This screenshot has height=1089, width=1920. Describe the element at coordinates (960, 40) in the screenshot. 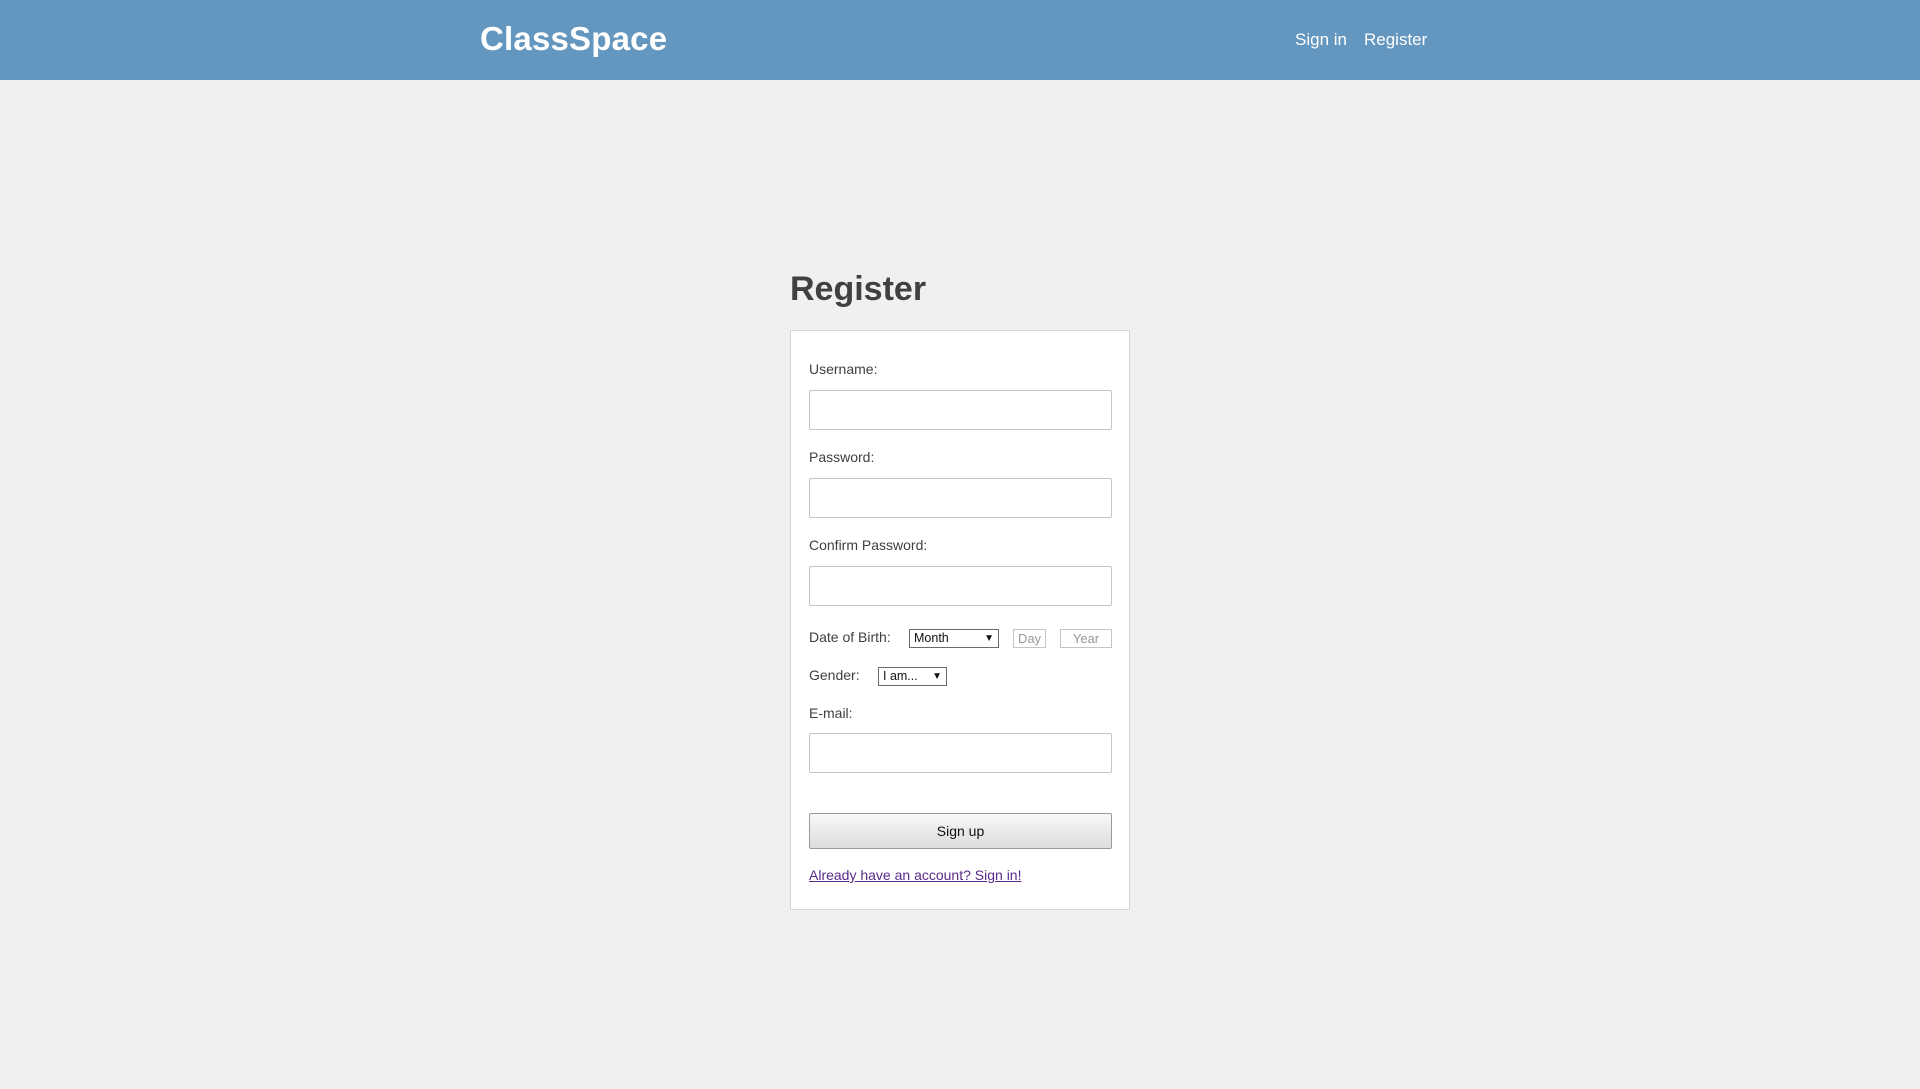

I see `top-navbar: ClassSpace Sign in Register` at that location.